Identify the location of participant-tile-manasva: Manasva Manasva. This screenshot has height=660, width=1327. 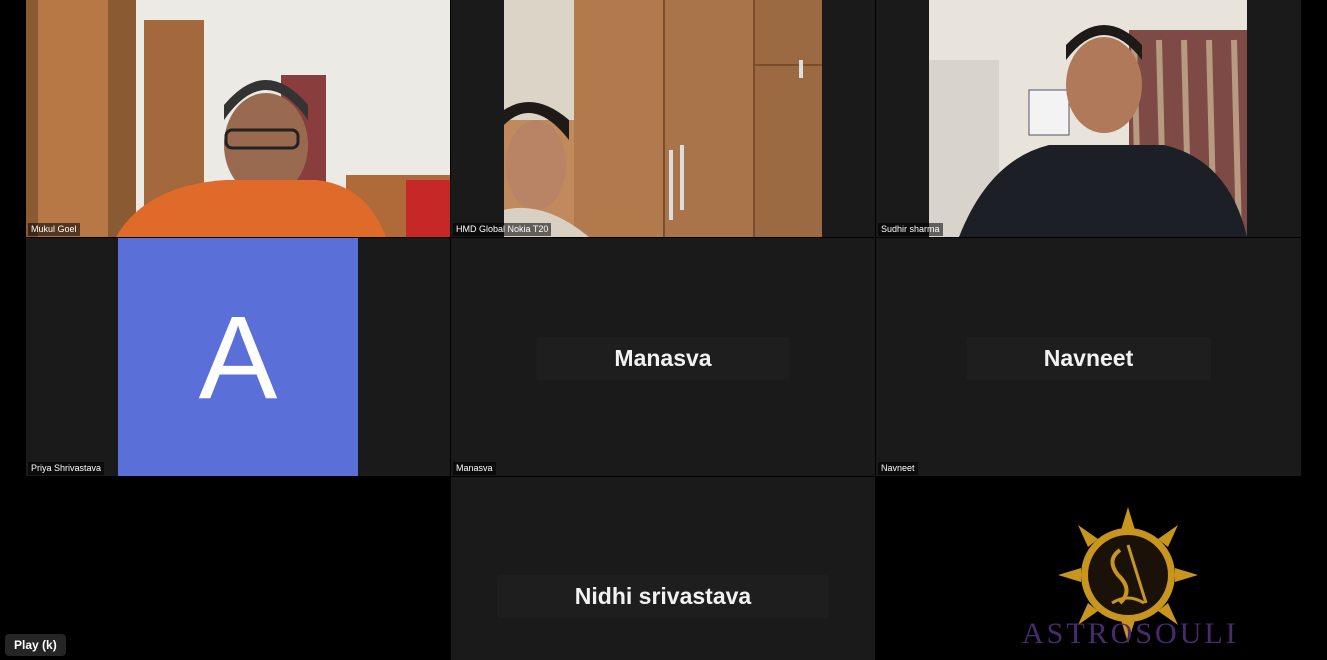
(663, 357).